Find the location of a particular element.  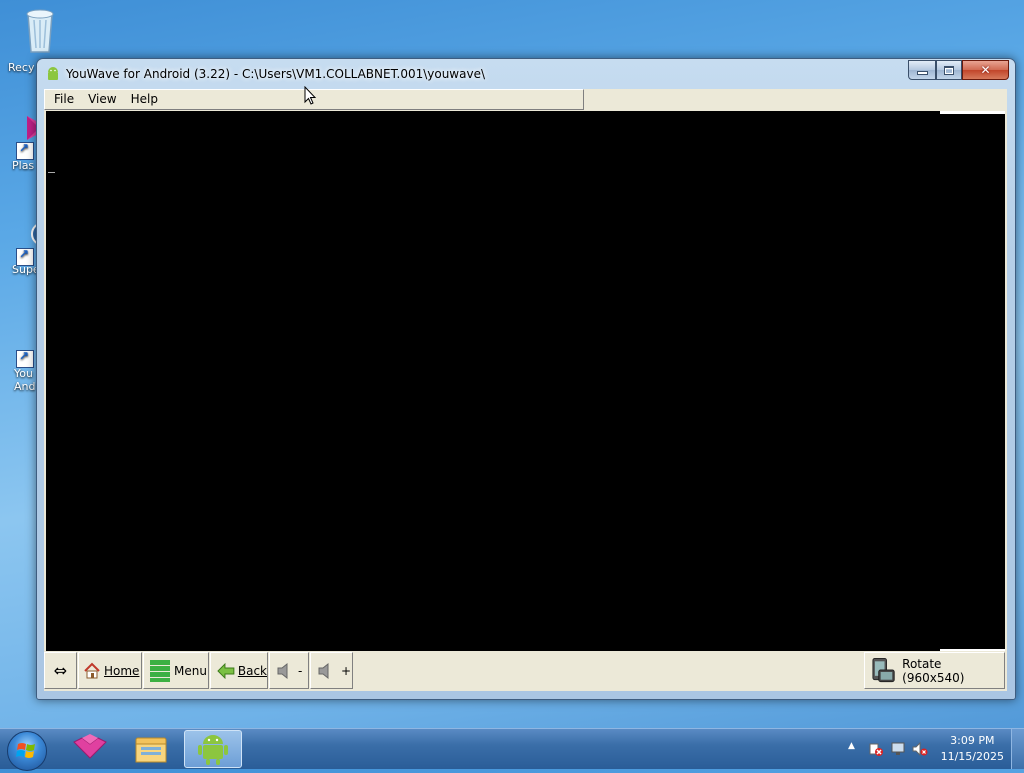

rotate-phone-icon is located at coordinates (883, 669).